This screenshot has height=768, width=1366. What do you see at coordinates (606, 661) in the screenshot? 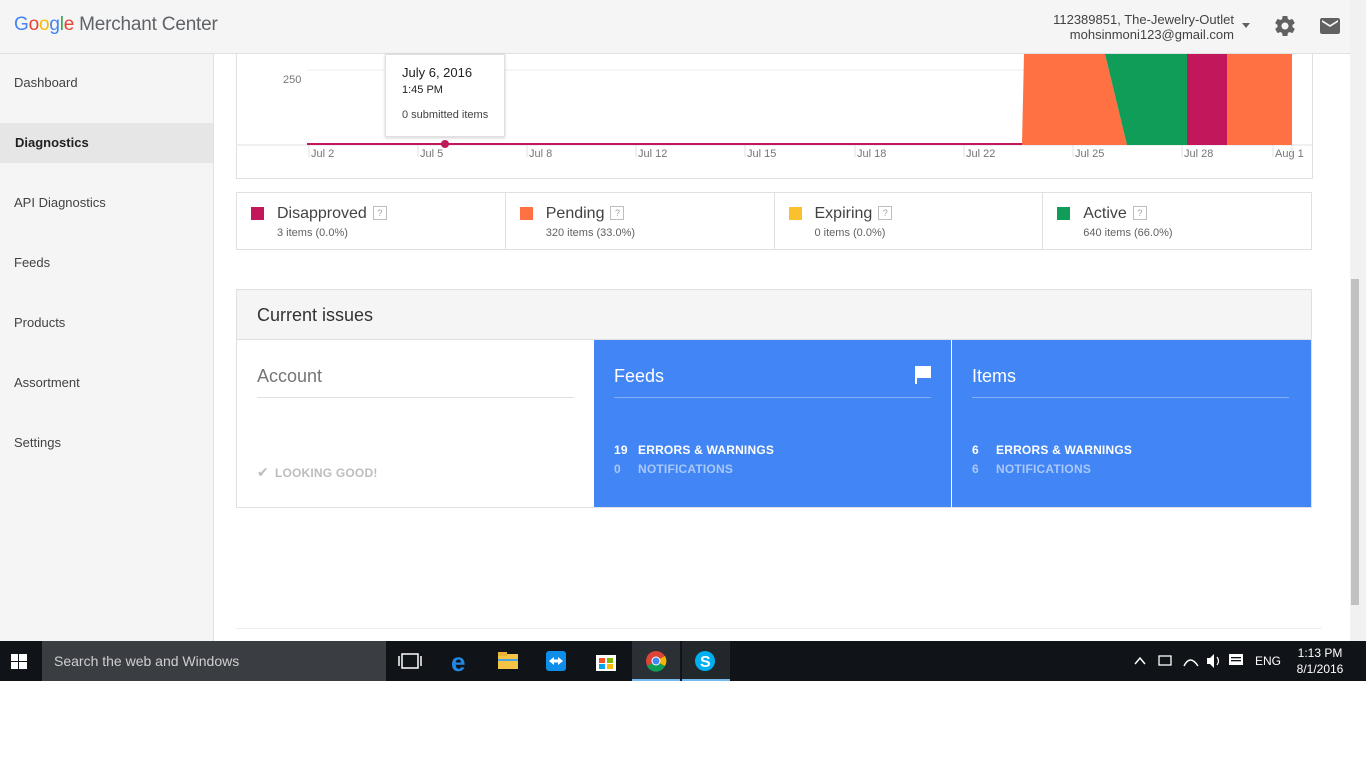
I see `store-icon` at bounding box center [606, 661].